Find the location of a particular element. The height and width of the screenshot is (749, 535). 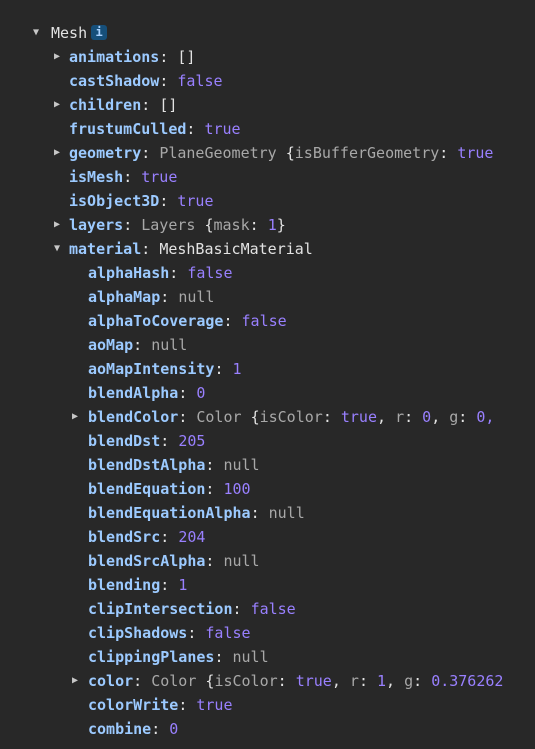

prop-castShadow-text: castShadow: false is located at coordinates (146, 81).